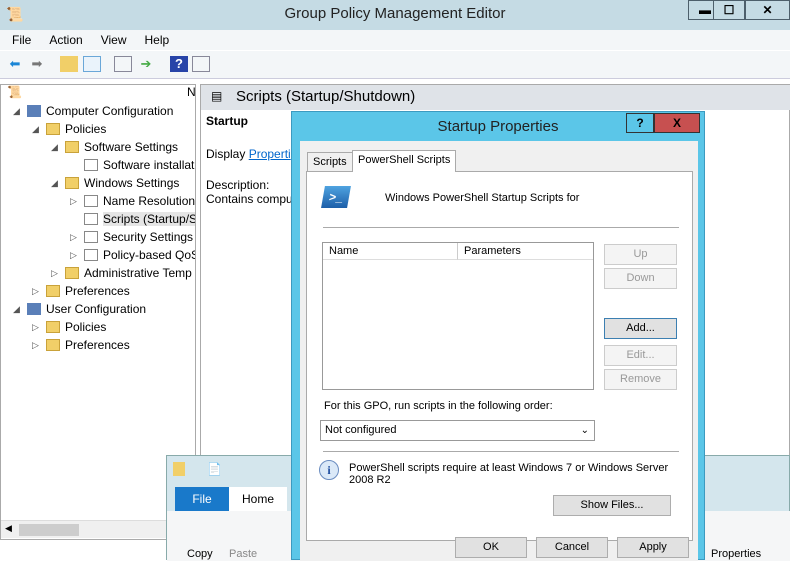  Describe the element at coordinates (249, 199) in the screenshot. I see `description-text: Contains compu` at that location.